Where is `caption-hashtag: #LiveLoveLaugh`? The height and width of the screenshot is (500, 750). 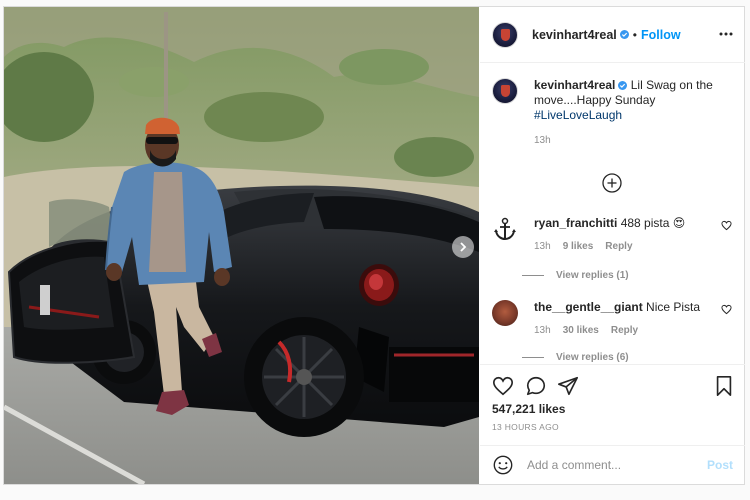 caption-hashtag: #LiveLoveLaugh is located at coordinates (578, 115).